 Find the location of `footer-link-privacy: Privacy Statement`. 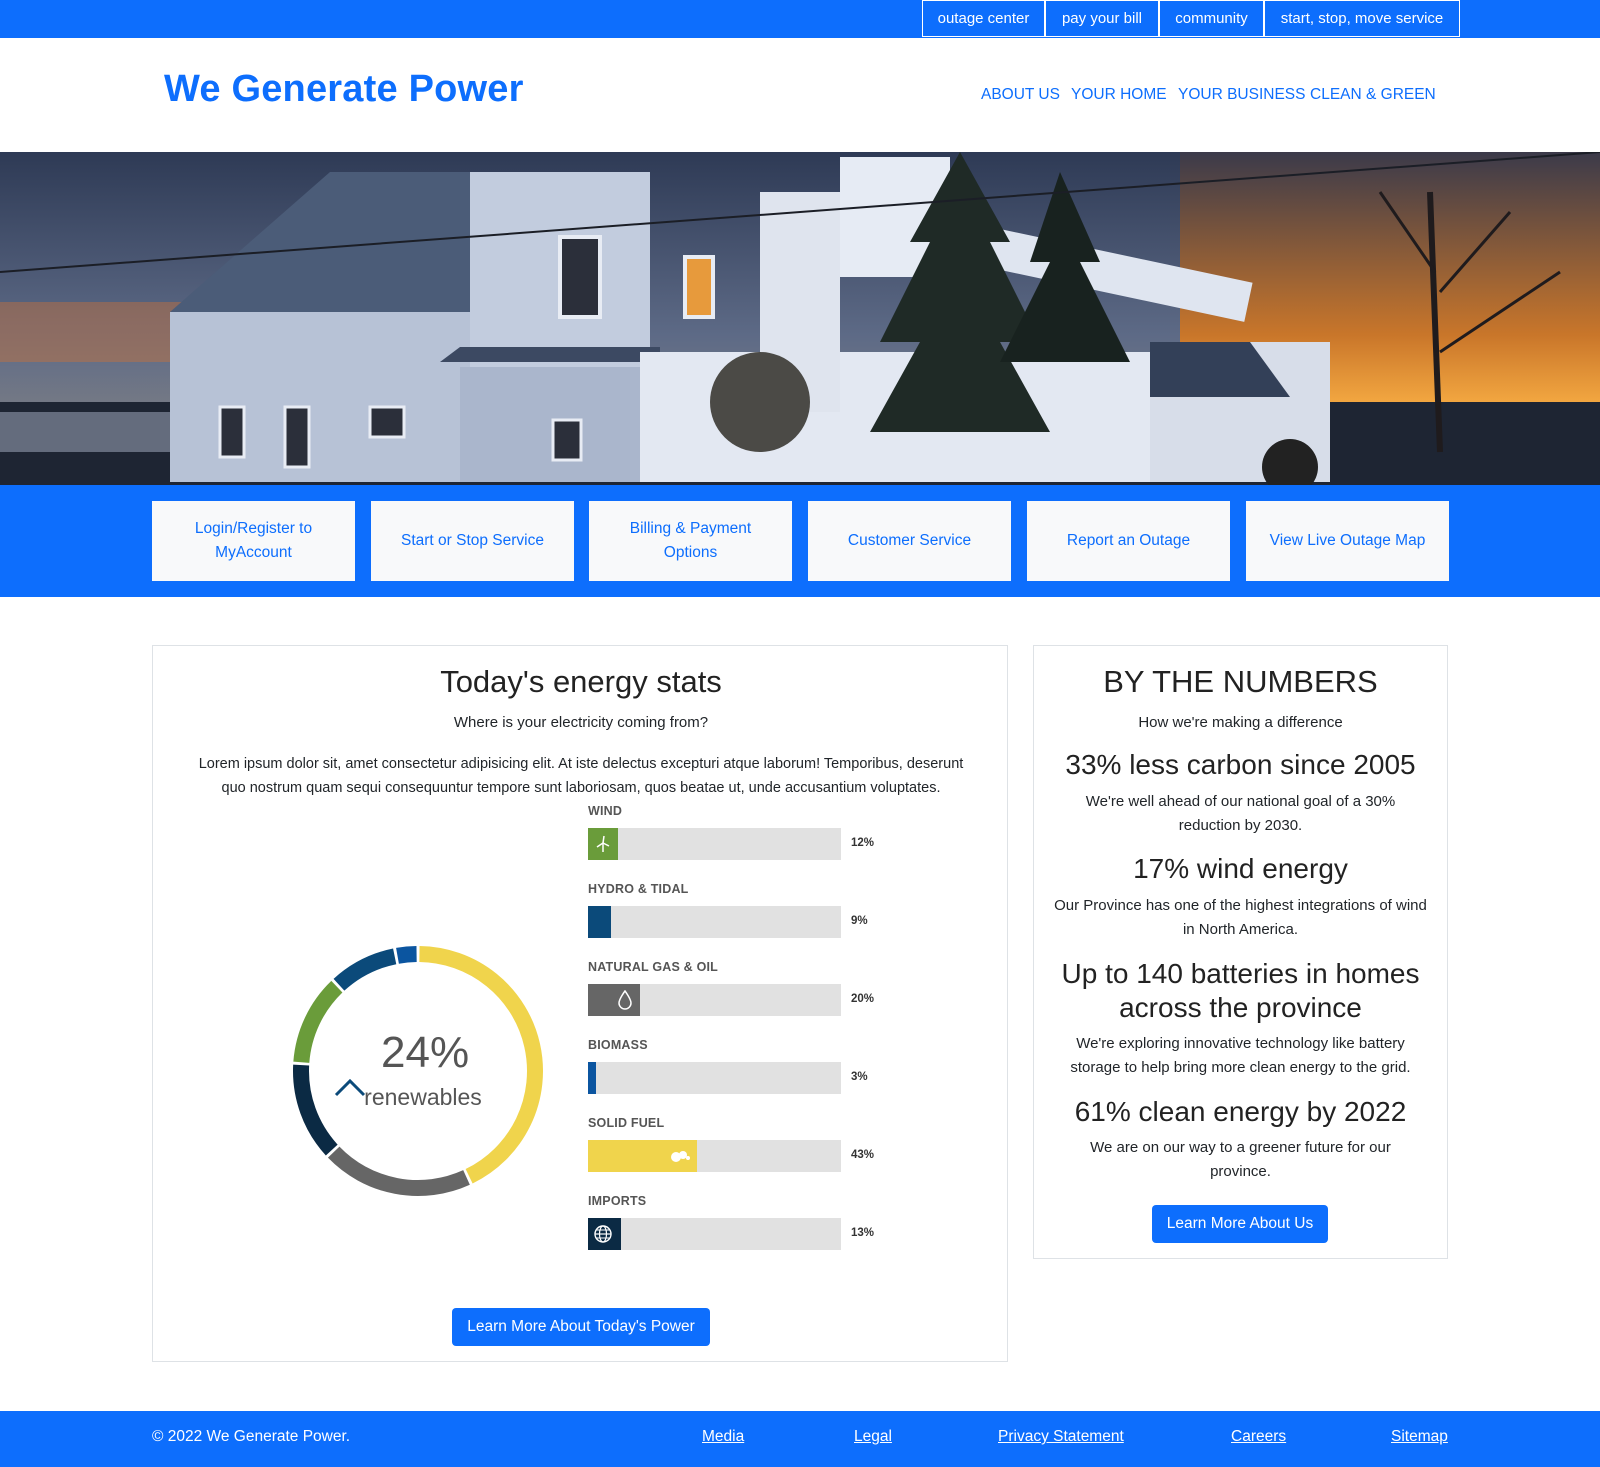

footer-link-privacy: Privacy Statement is located at coordinates (1061, 1437).